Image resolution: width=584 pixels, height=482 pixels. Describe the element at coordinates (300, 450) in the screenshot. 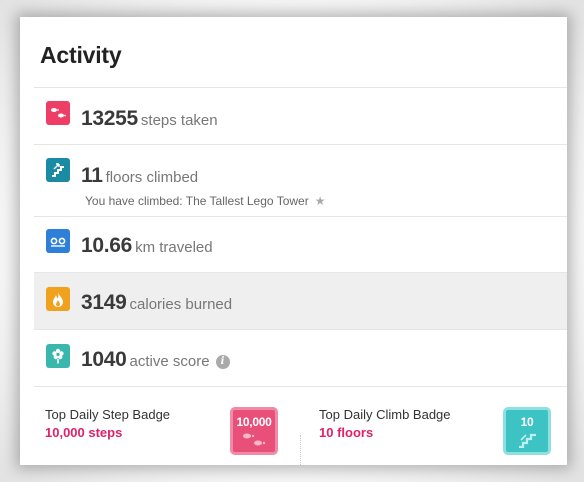

I see `badge-divider` at that location.